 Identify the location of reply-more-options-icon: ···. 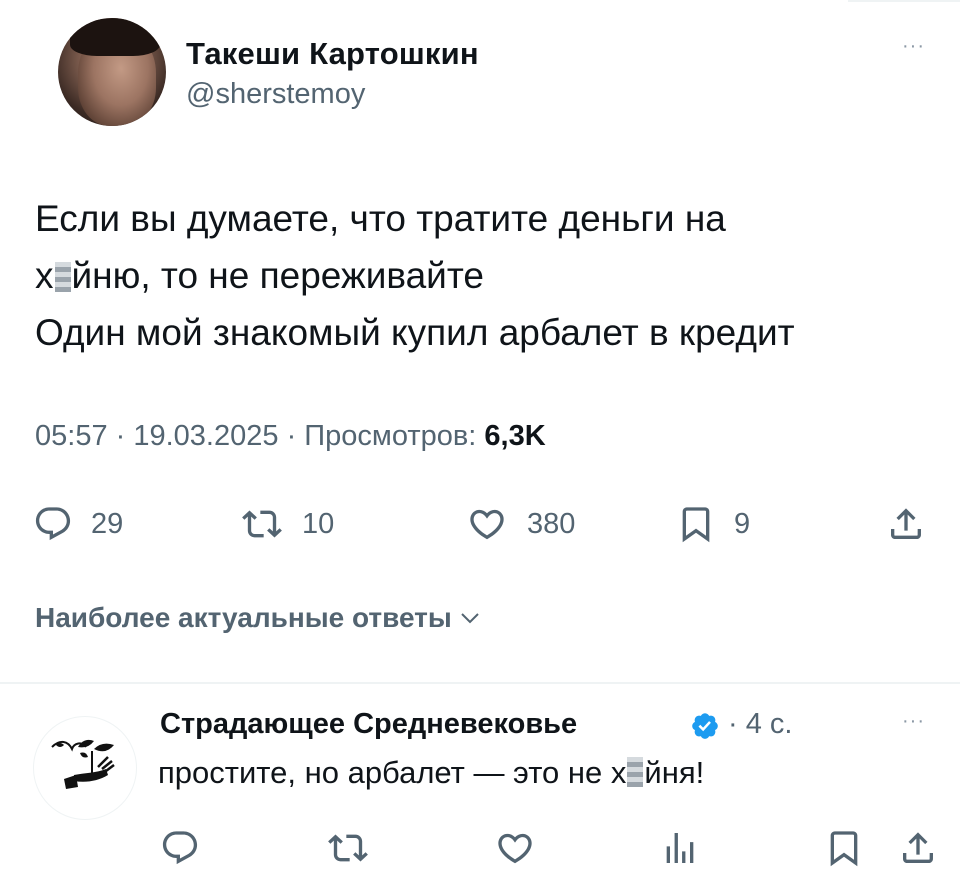
(913, 721).